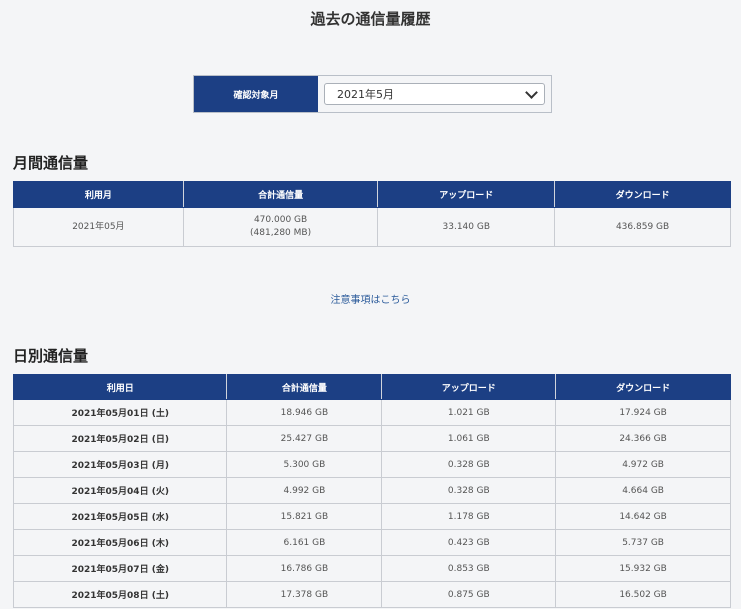 The image size is (741, 609). I want to click on cell-download: 24.366 GB, so click(643, 438).